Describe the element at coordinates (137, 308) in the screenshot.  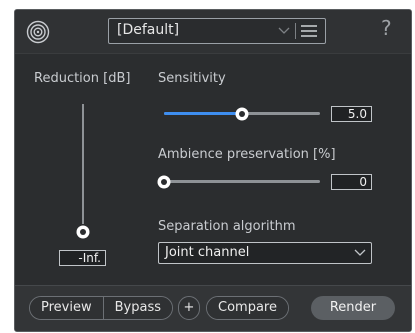
I see `bypass-button: Bypass` at that location.